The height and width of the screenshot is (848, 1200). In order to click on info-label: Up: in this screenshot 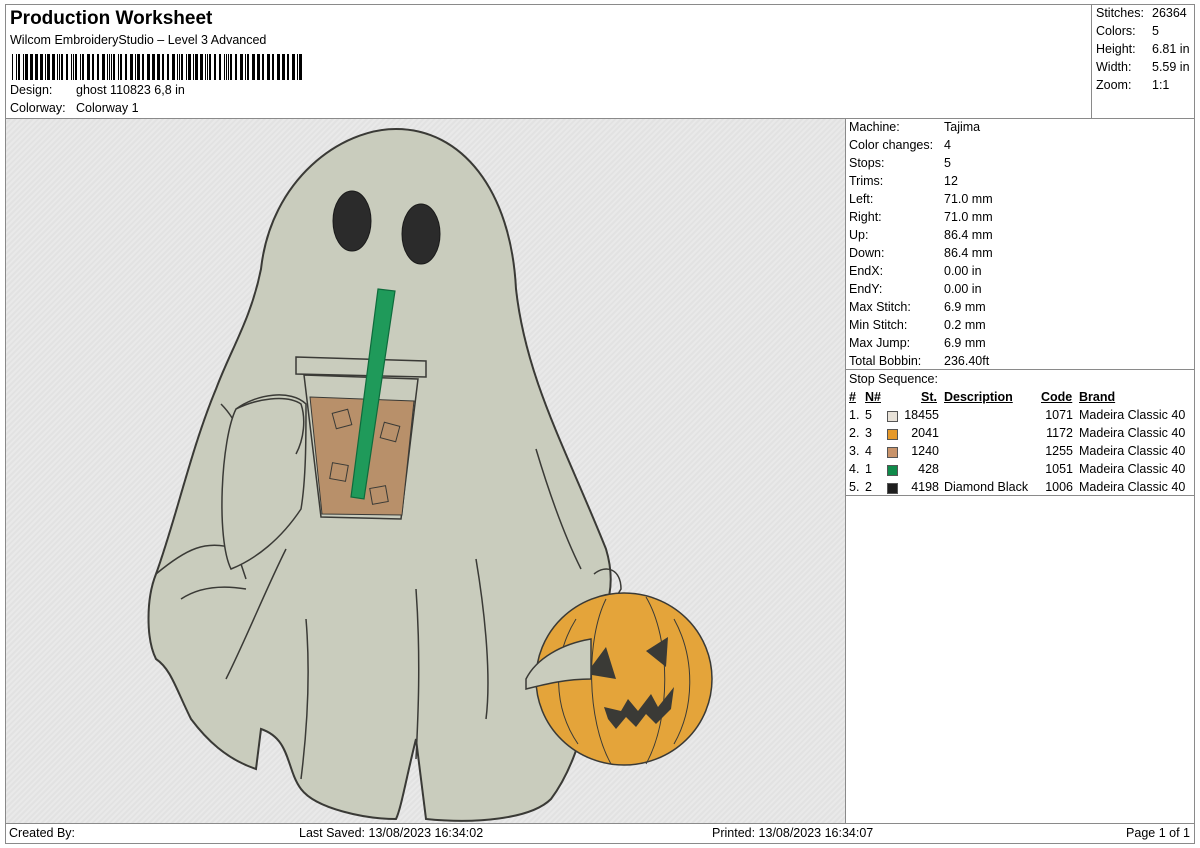, I will do `click(859, 235)`.